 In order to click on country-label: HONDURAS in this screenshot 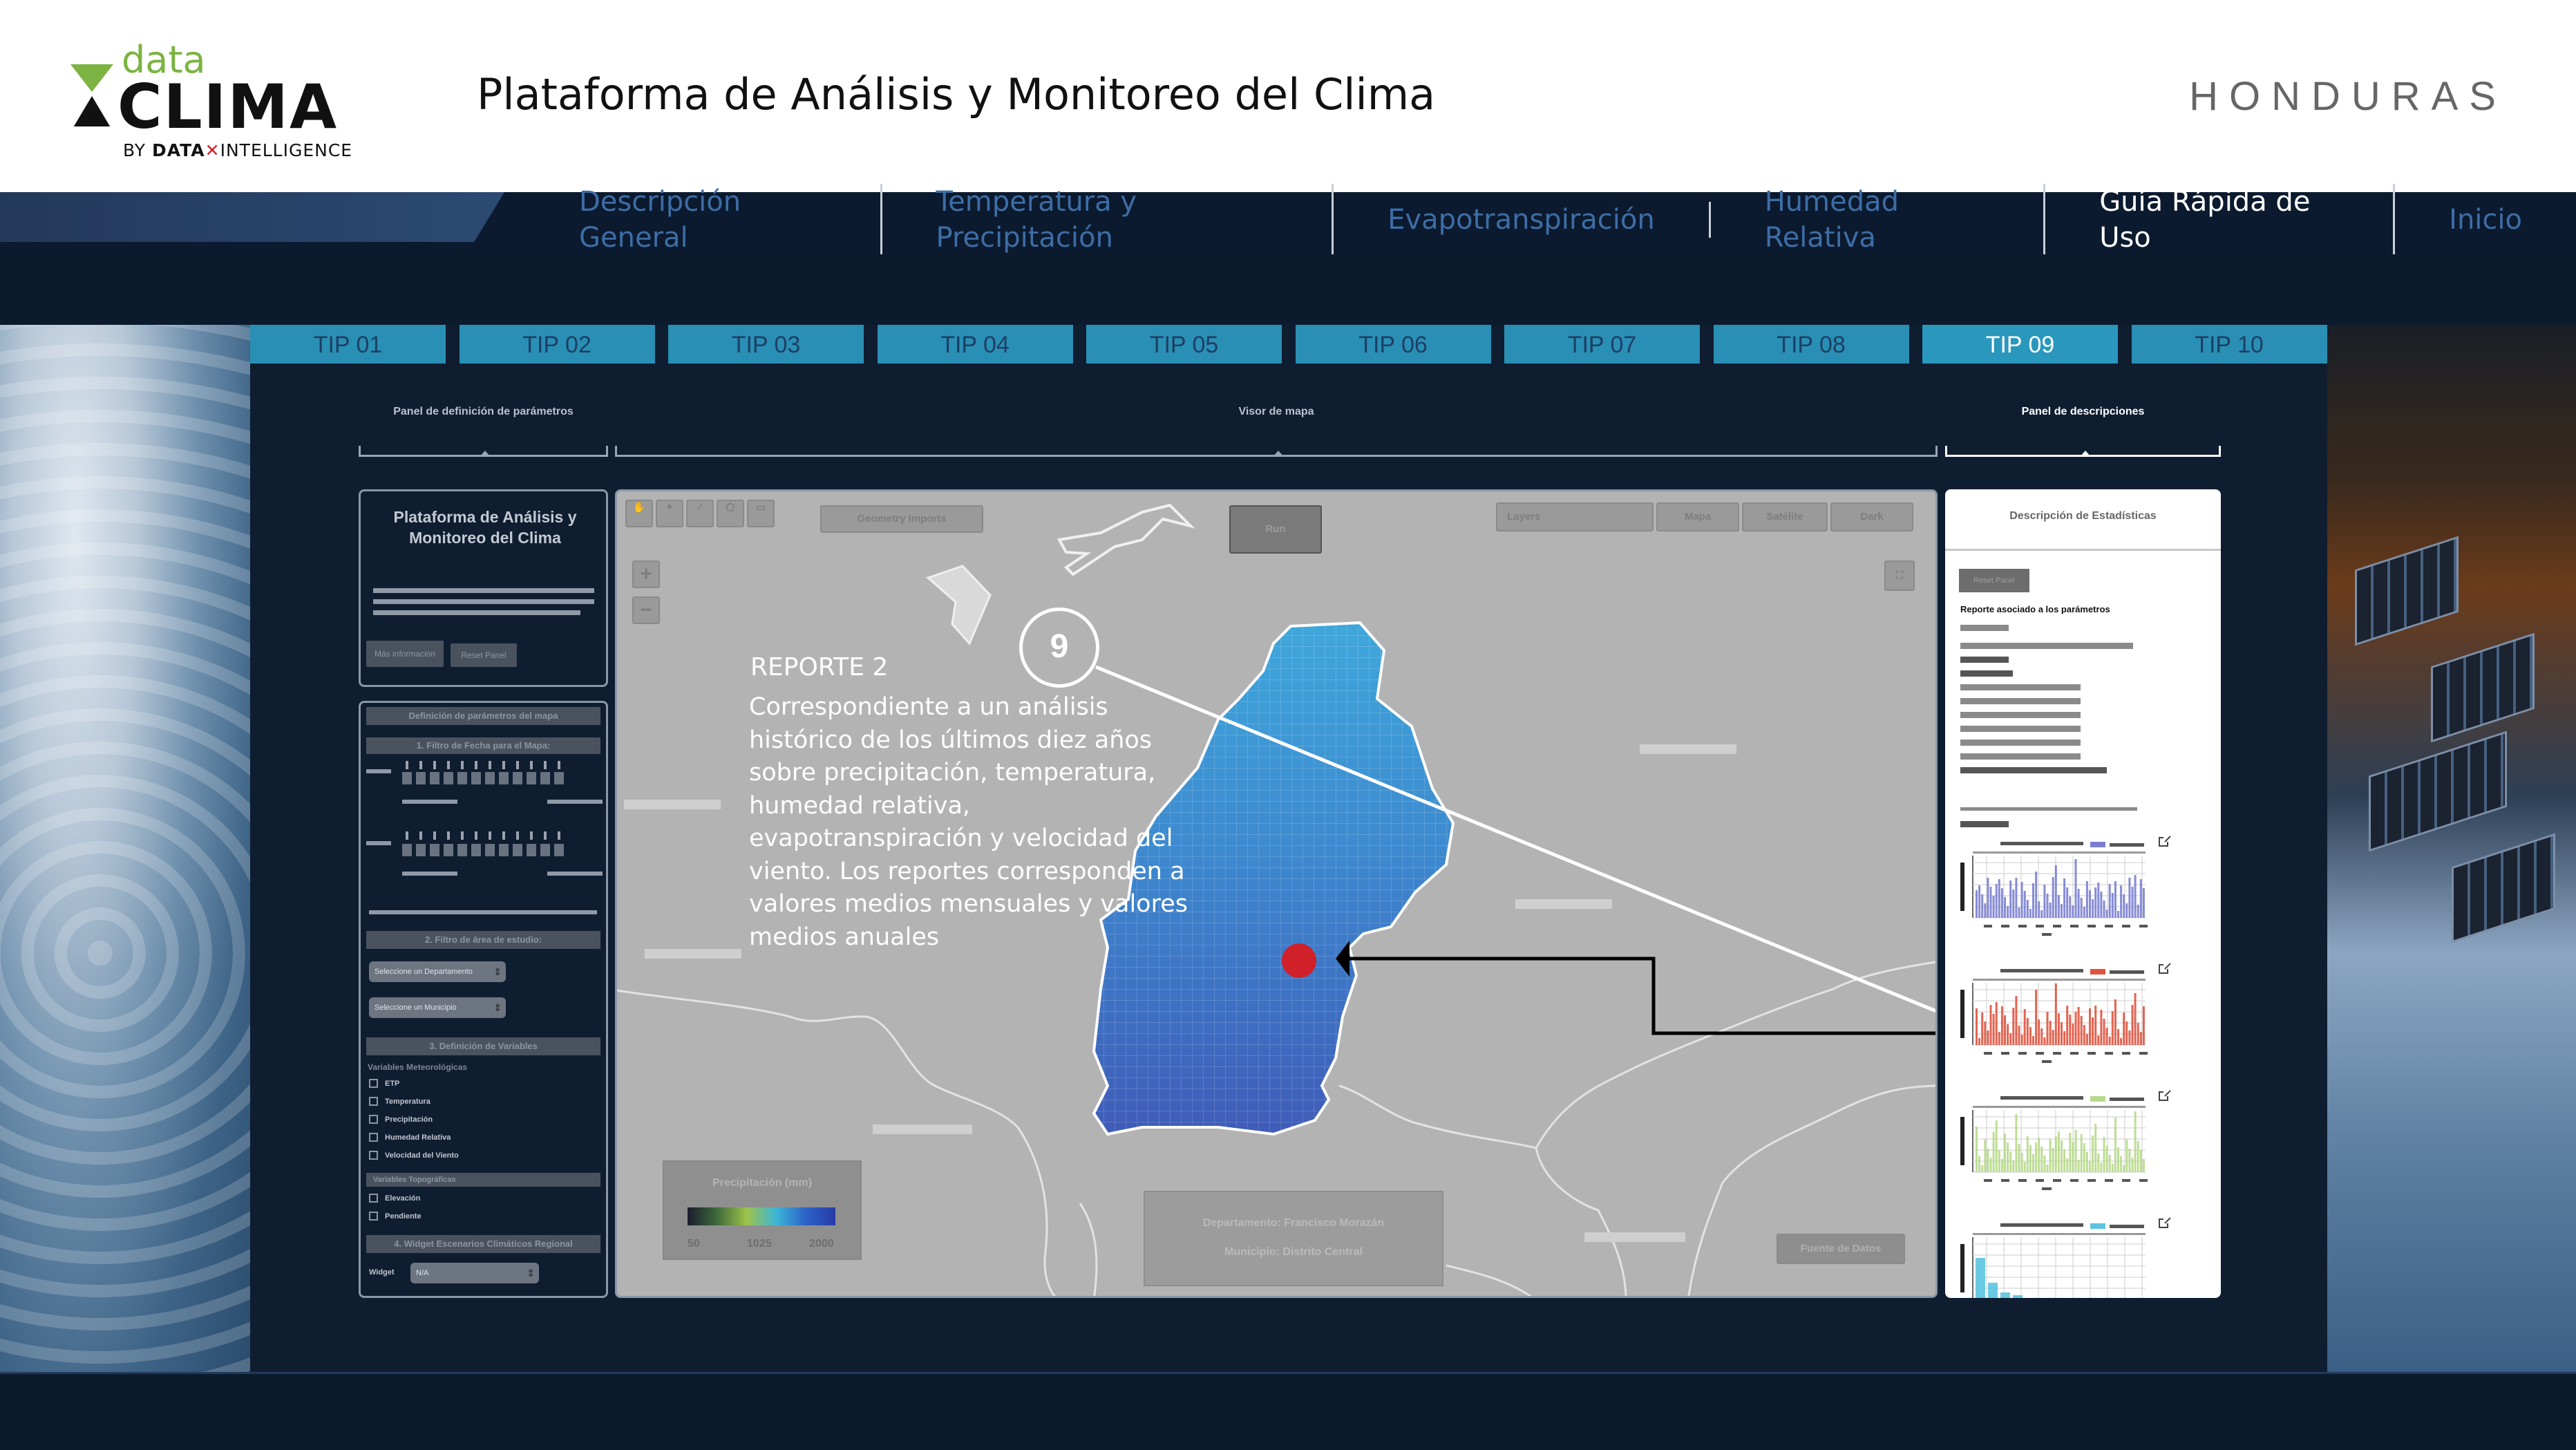, I will do `click(2348, 96)`.